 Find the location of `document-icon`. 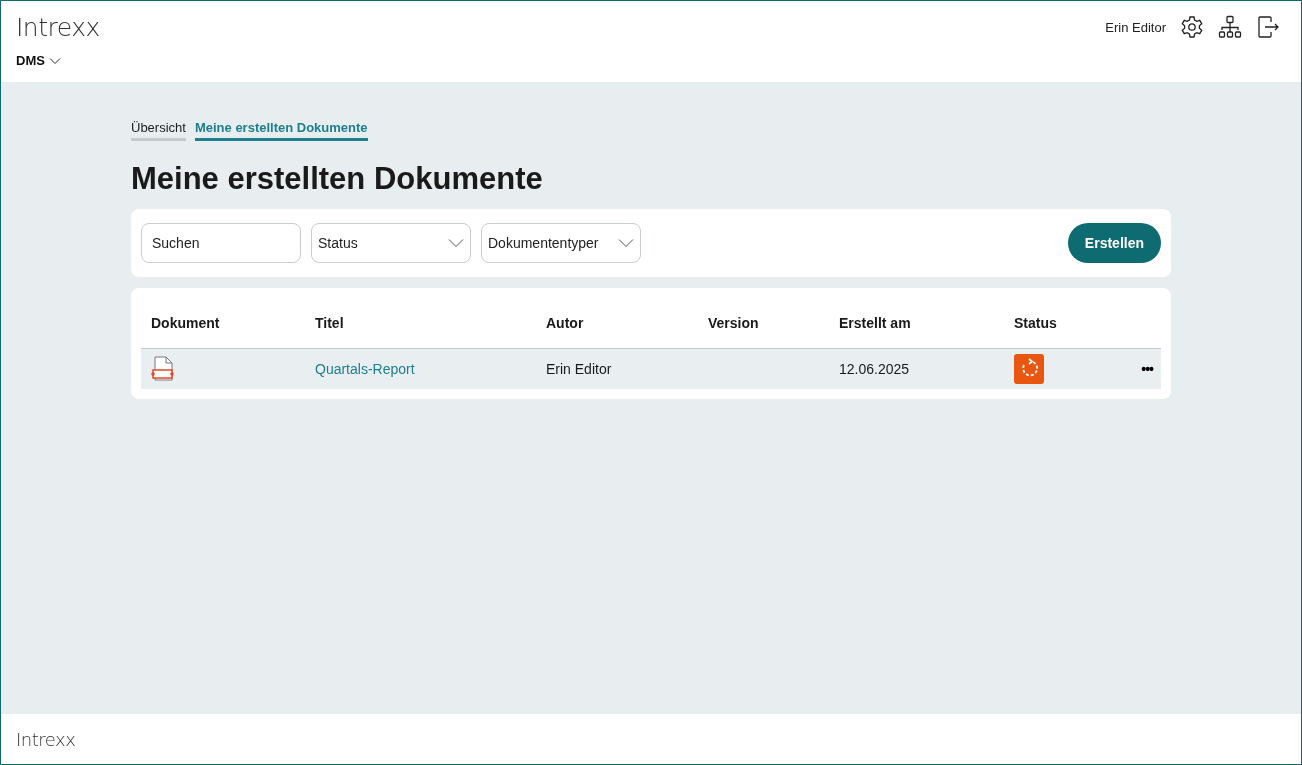

document-icon is located at coordinates (163, 369).